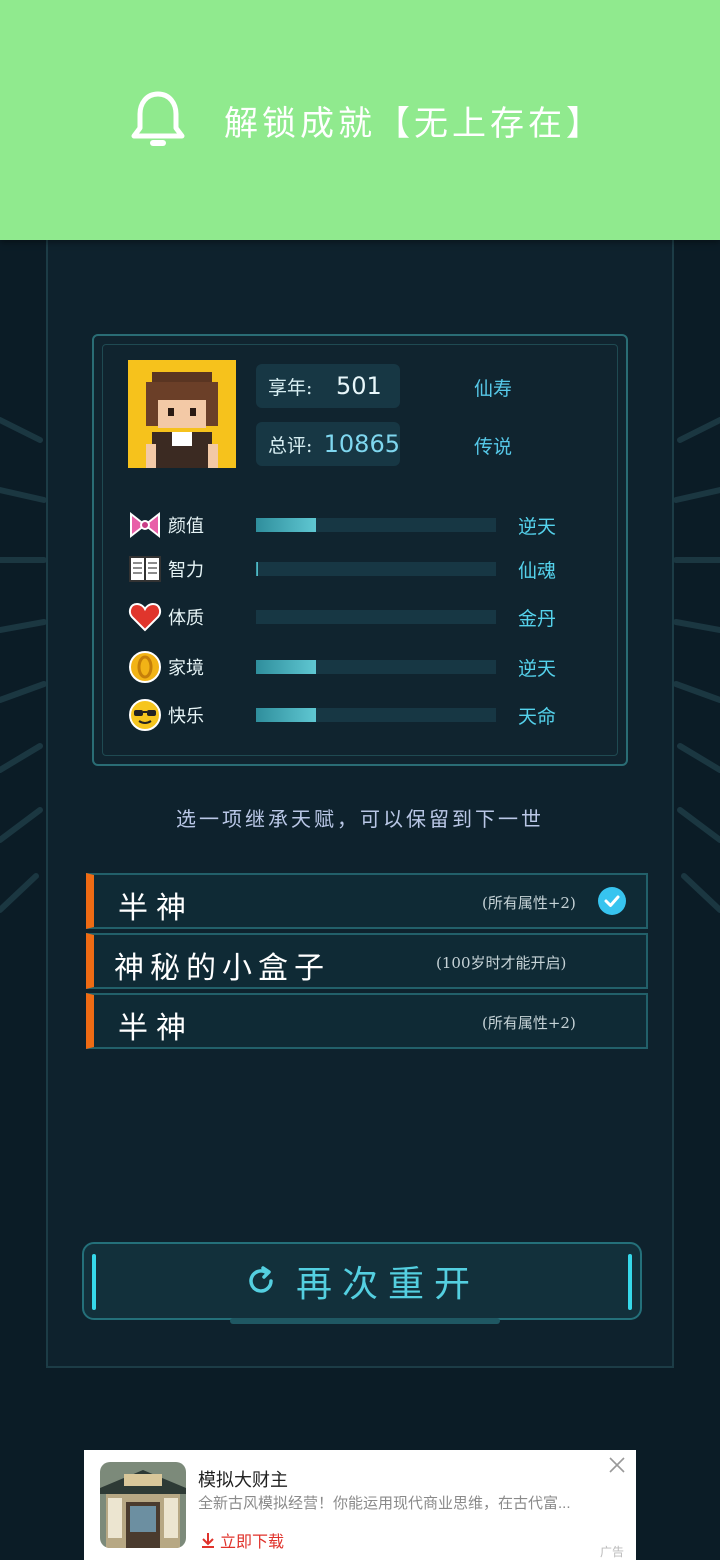 The height and width of the screenshot is (1560, 720). I want to click on score-label: 总评:, so click(290, 445).